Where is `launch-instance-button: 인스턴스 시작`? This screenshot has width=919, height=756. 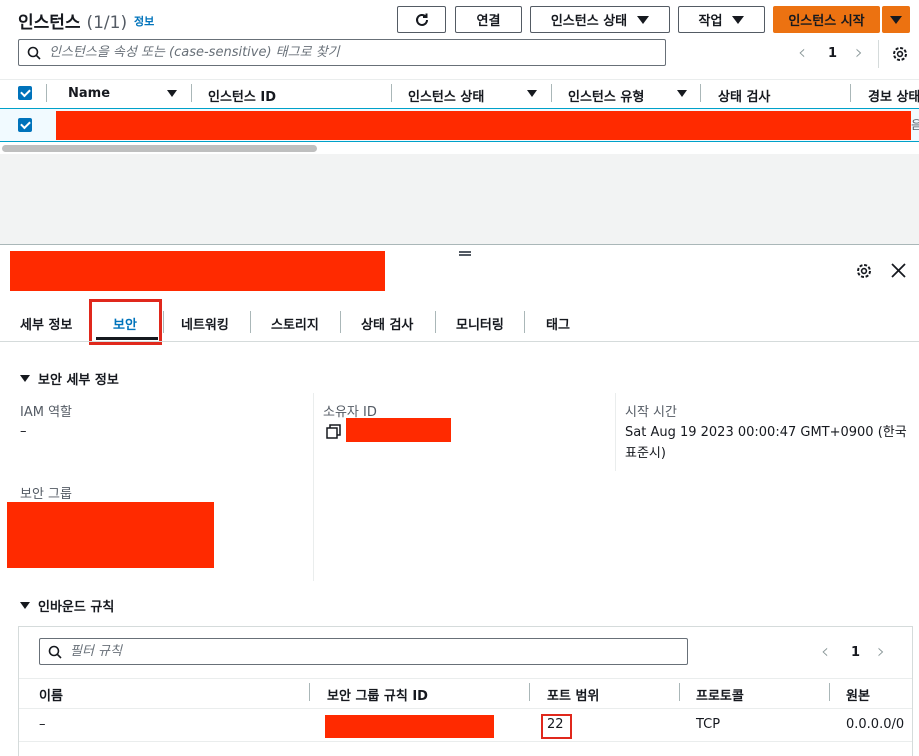
launch-instance-button: 인스턴스 시작 is located at coordinates (826, 19).